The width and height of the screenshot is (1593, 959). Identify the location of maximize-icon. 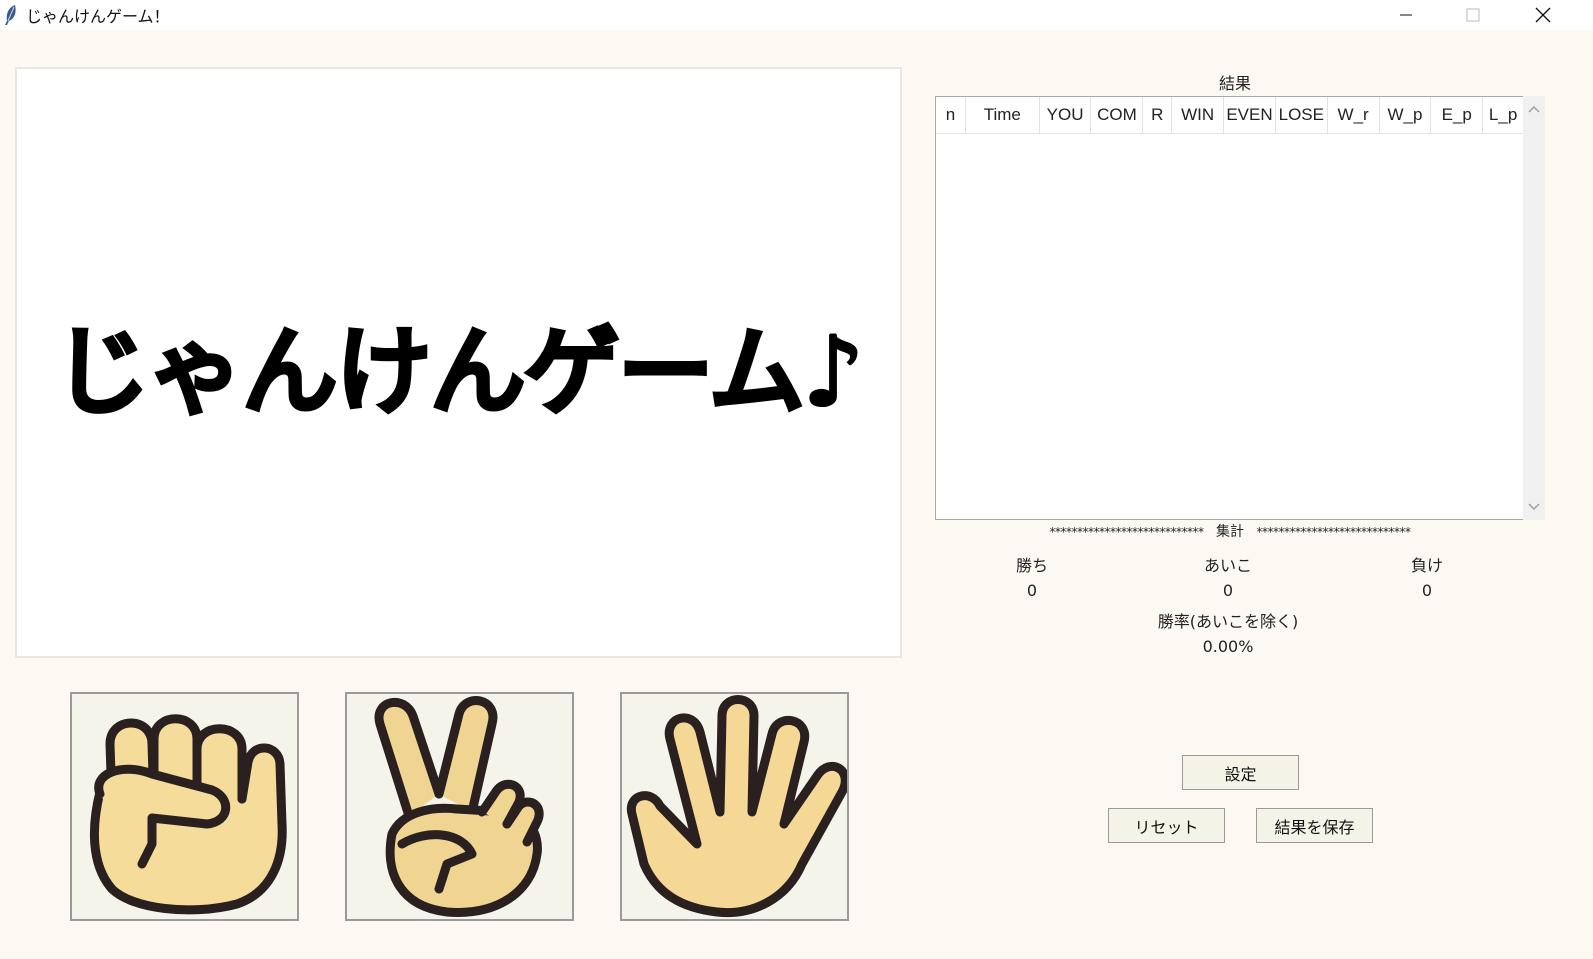
(1473, 15).